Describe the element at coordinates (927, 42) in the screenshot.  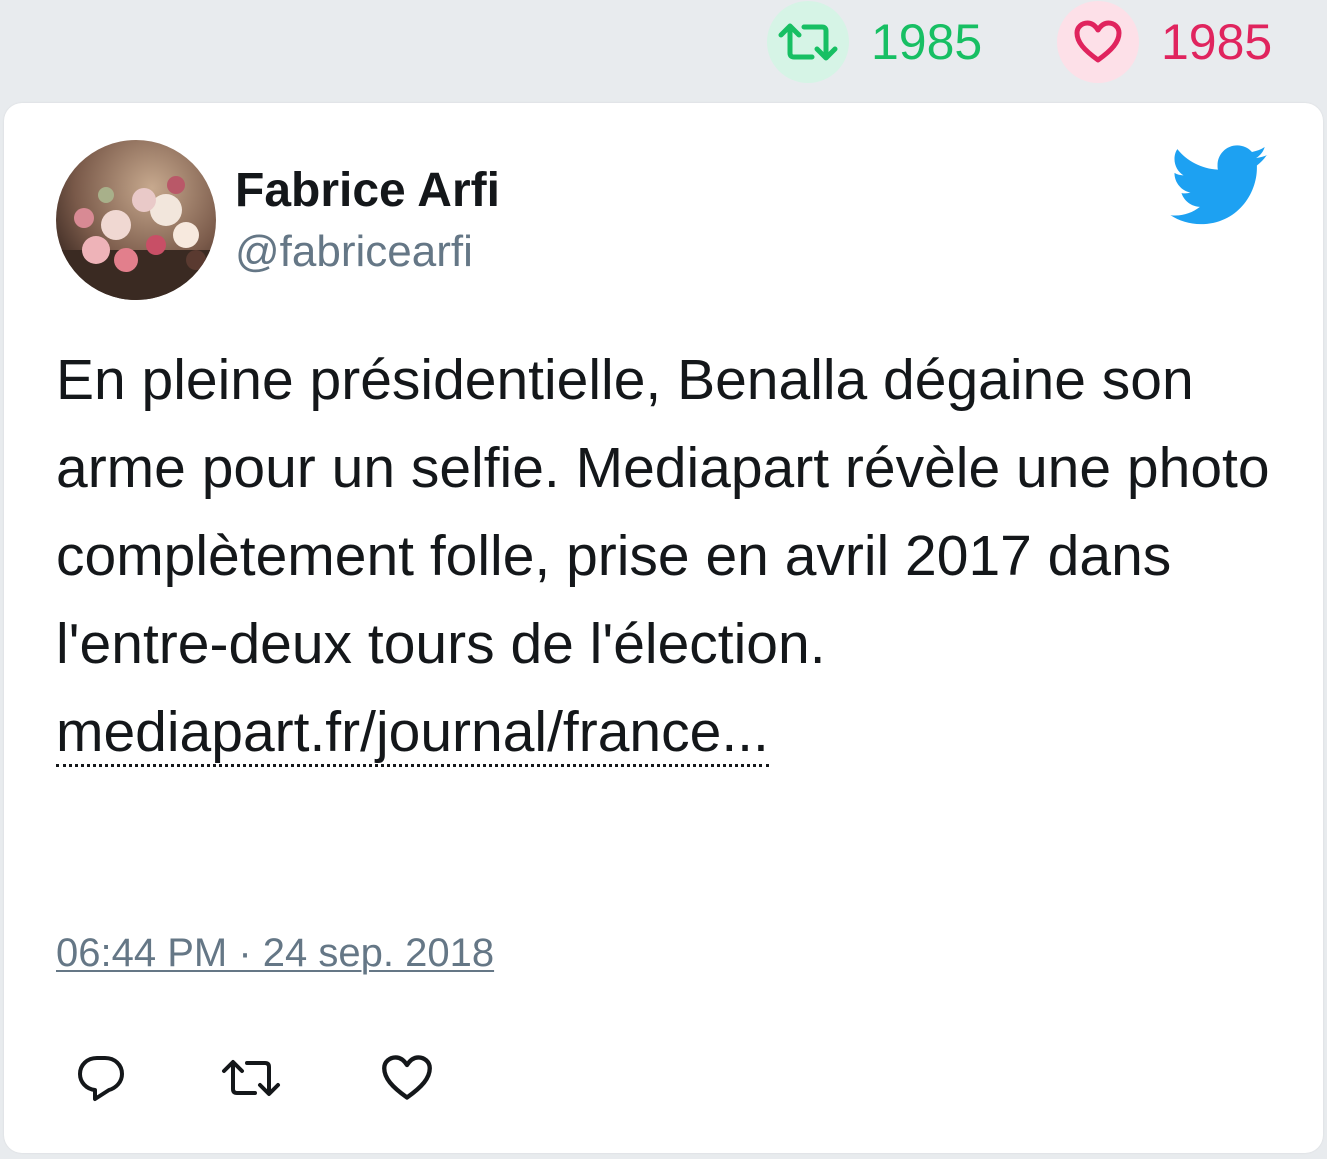
I see `retweet-count: 1985` at that location.